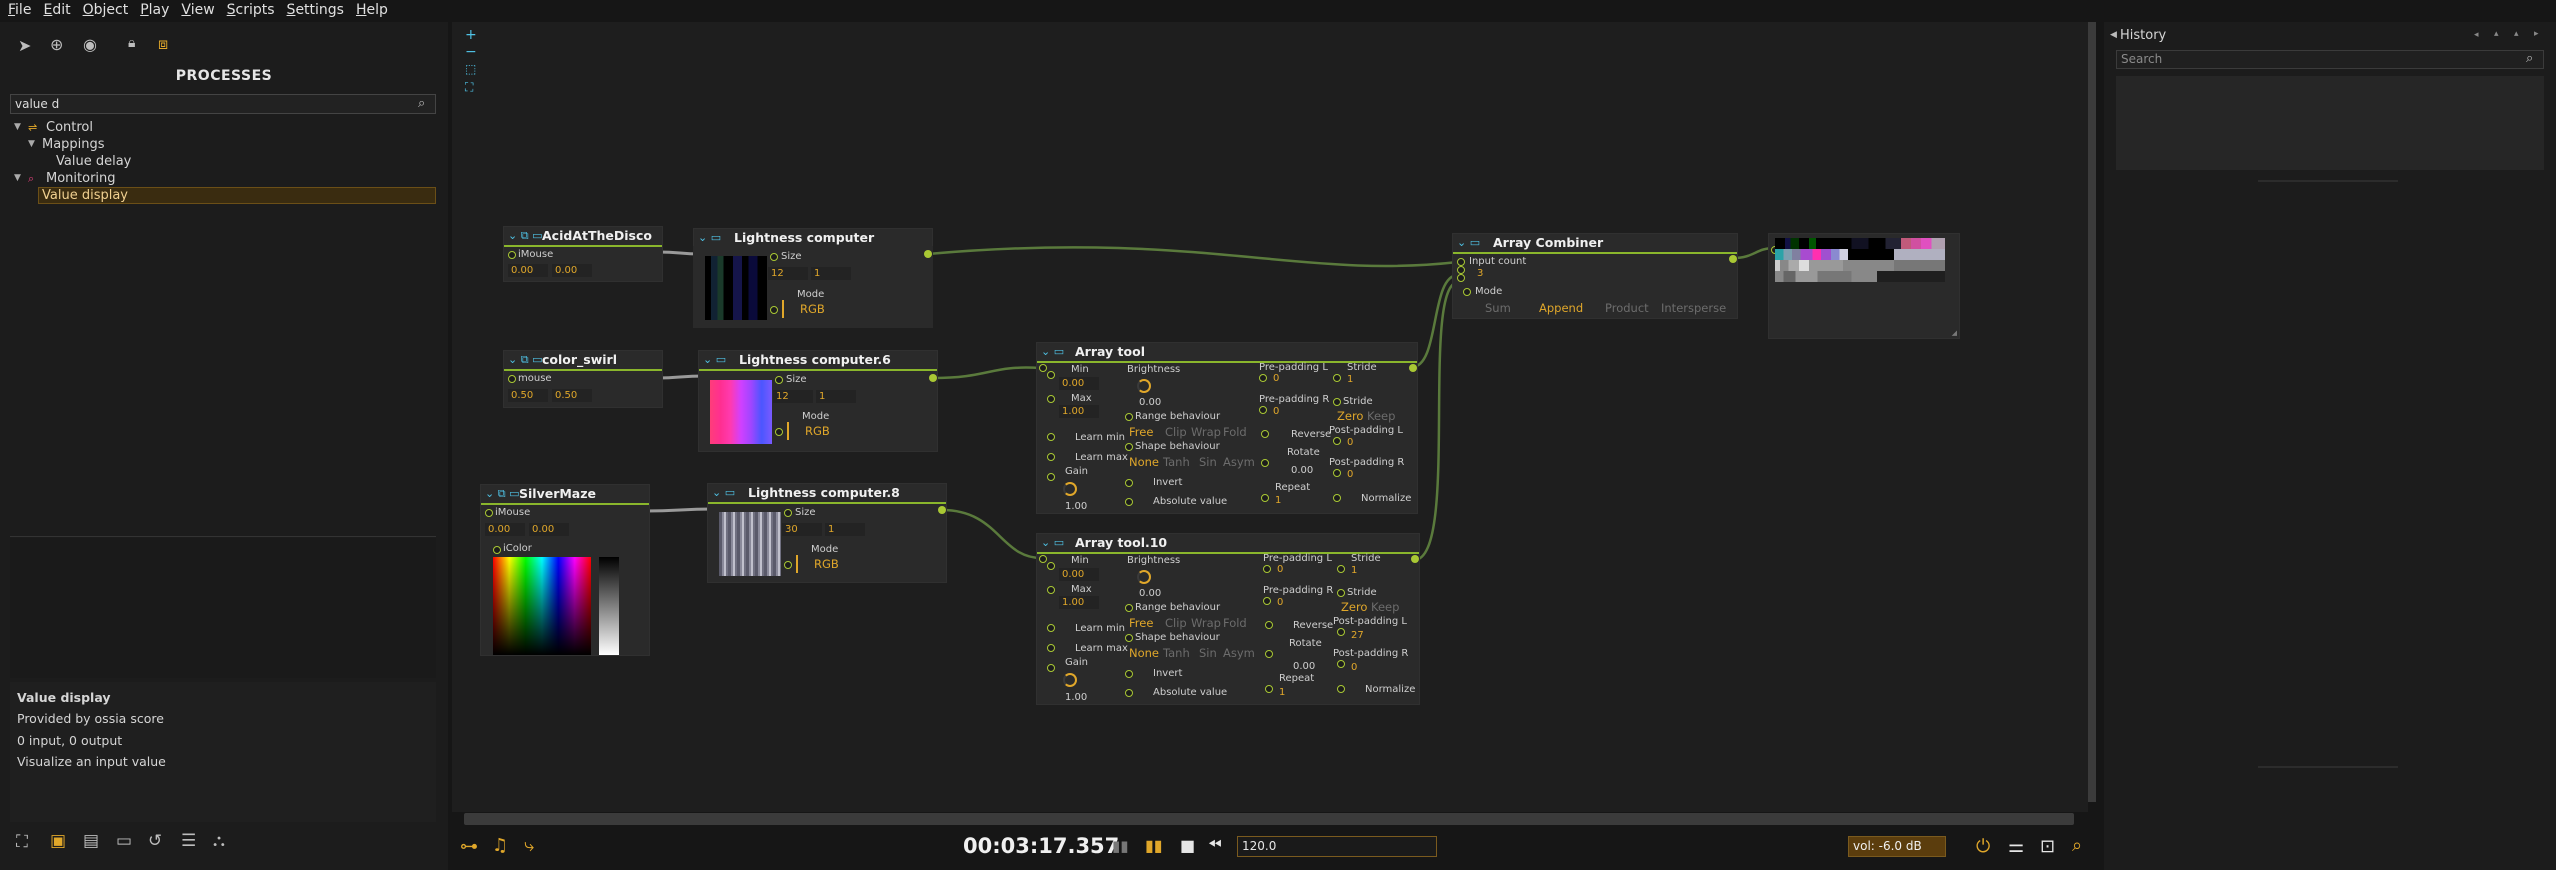  I want to click on post-padding-r-value: 0, so click(1354, 667).